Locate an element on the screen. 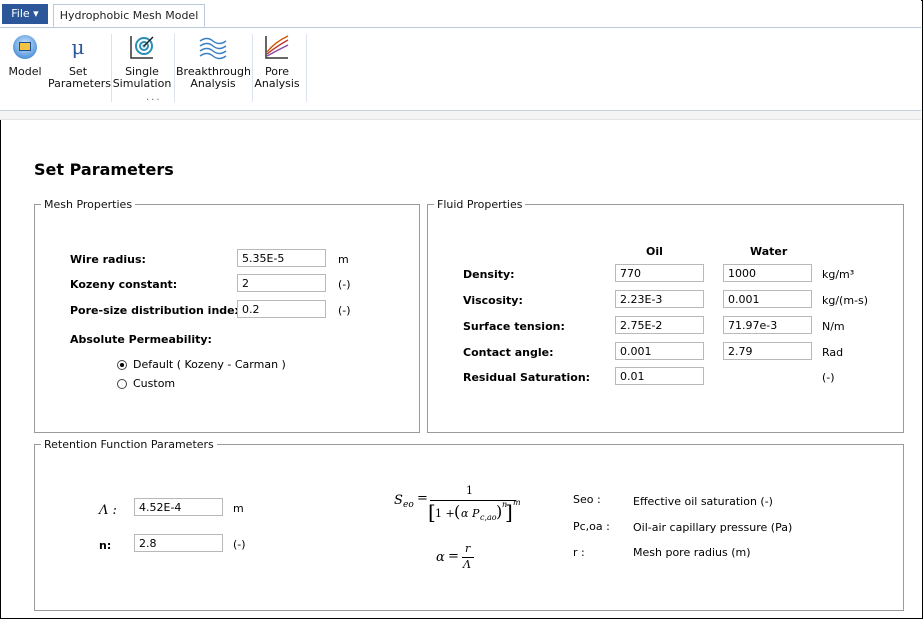  alpha-equation: α = r Λ is located at coordinates (462, 559).